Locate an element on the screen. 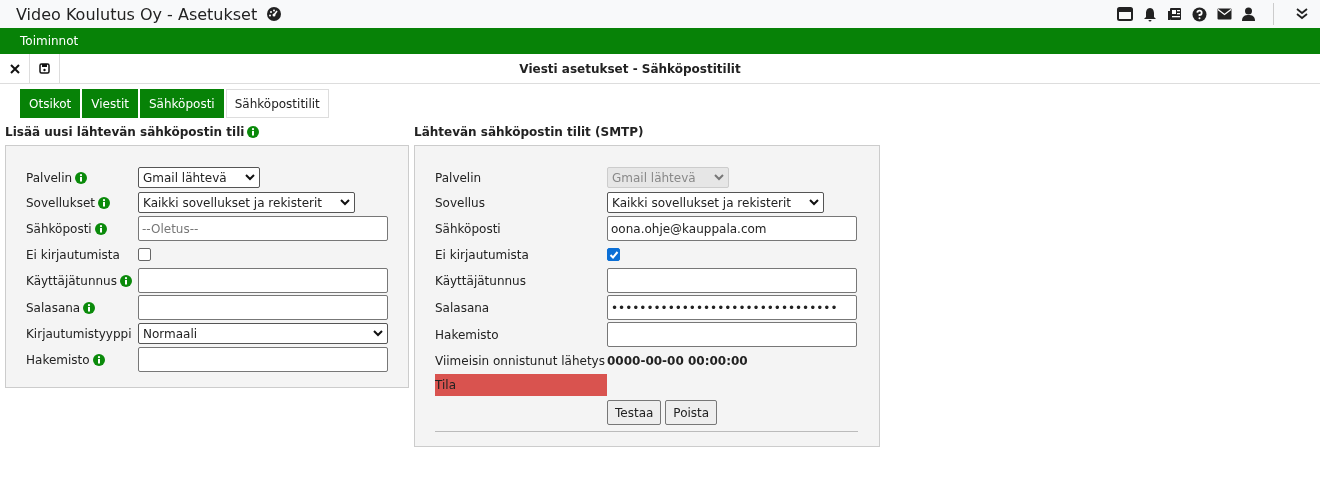 Image resolution: width=1320 pixels, height=481 pixels. field-value: 0000-00-00 00:00:00 is located at coordinates (677, 360).